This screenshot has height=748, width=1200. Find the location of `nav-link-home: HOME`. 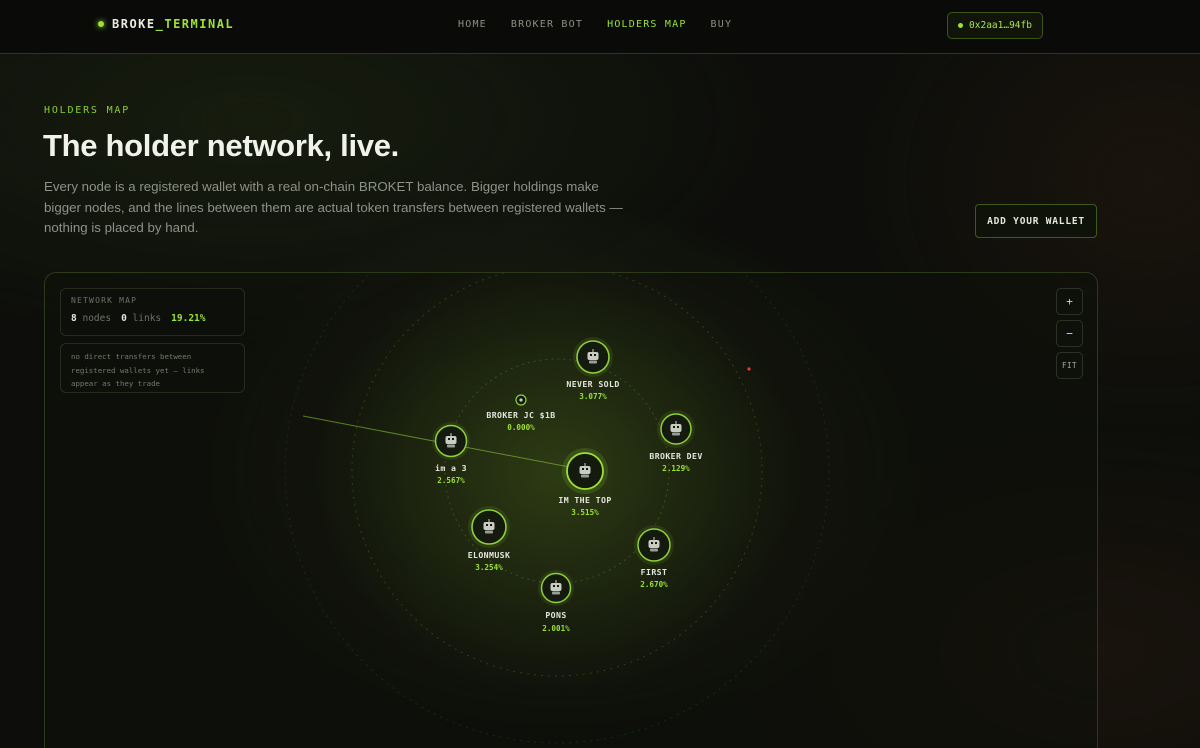

nav-link-home: HOME is located at coordinates (472, 24).